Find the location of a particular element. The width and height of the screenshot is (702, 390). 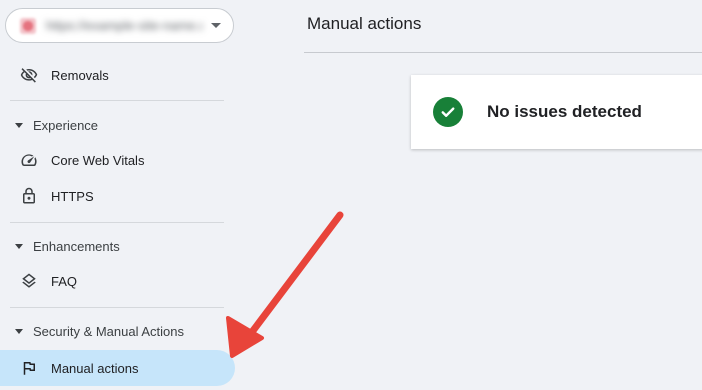

sidebar-item-core-web-vitals: Core Web Vitals is located at coordinates (117, 160).